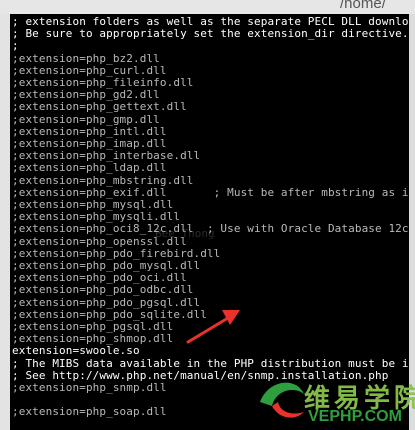  Describe the element at coordinates (89, 70) in the screenshot. I see `terminal-line: ;extension=php_curl.dll` at that location.